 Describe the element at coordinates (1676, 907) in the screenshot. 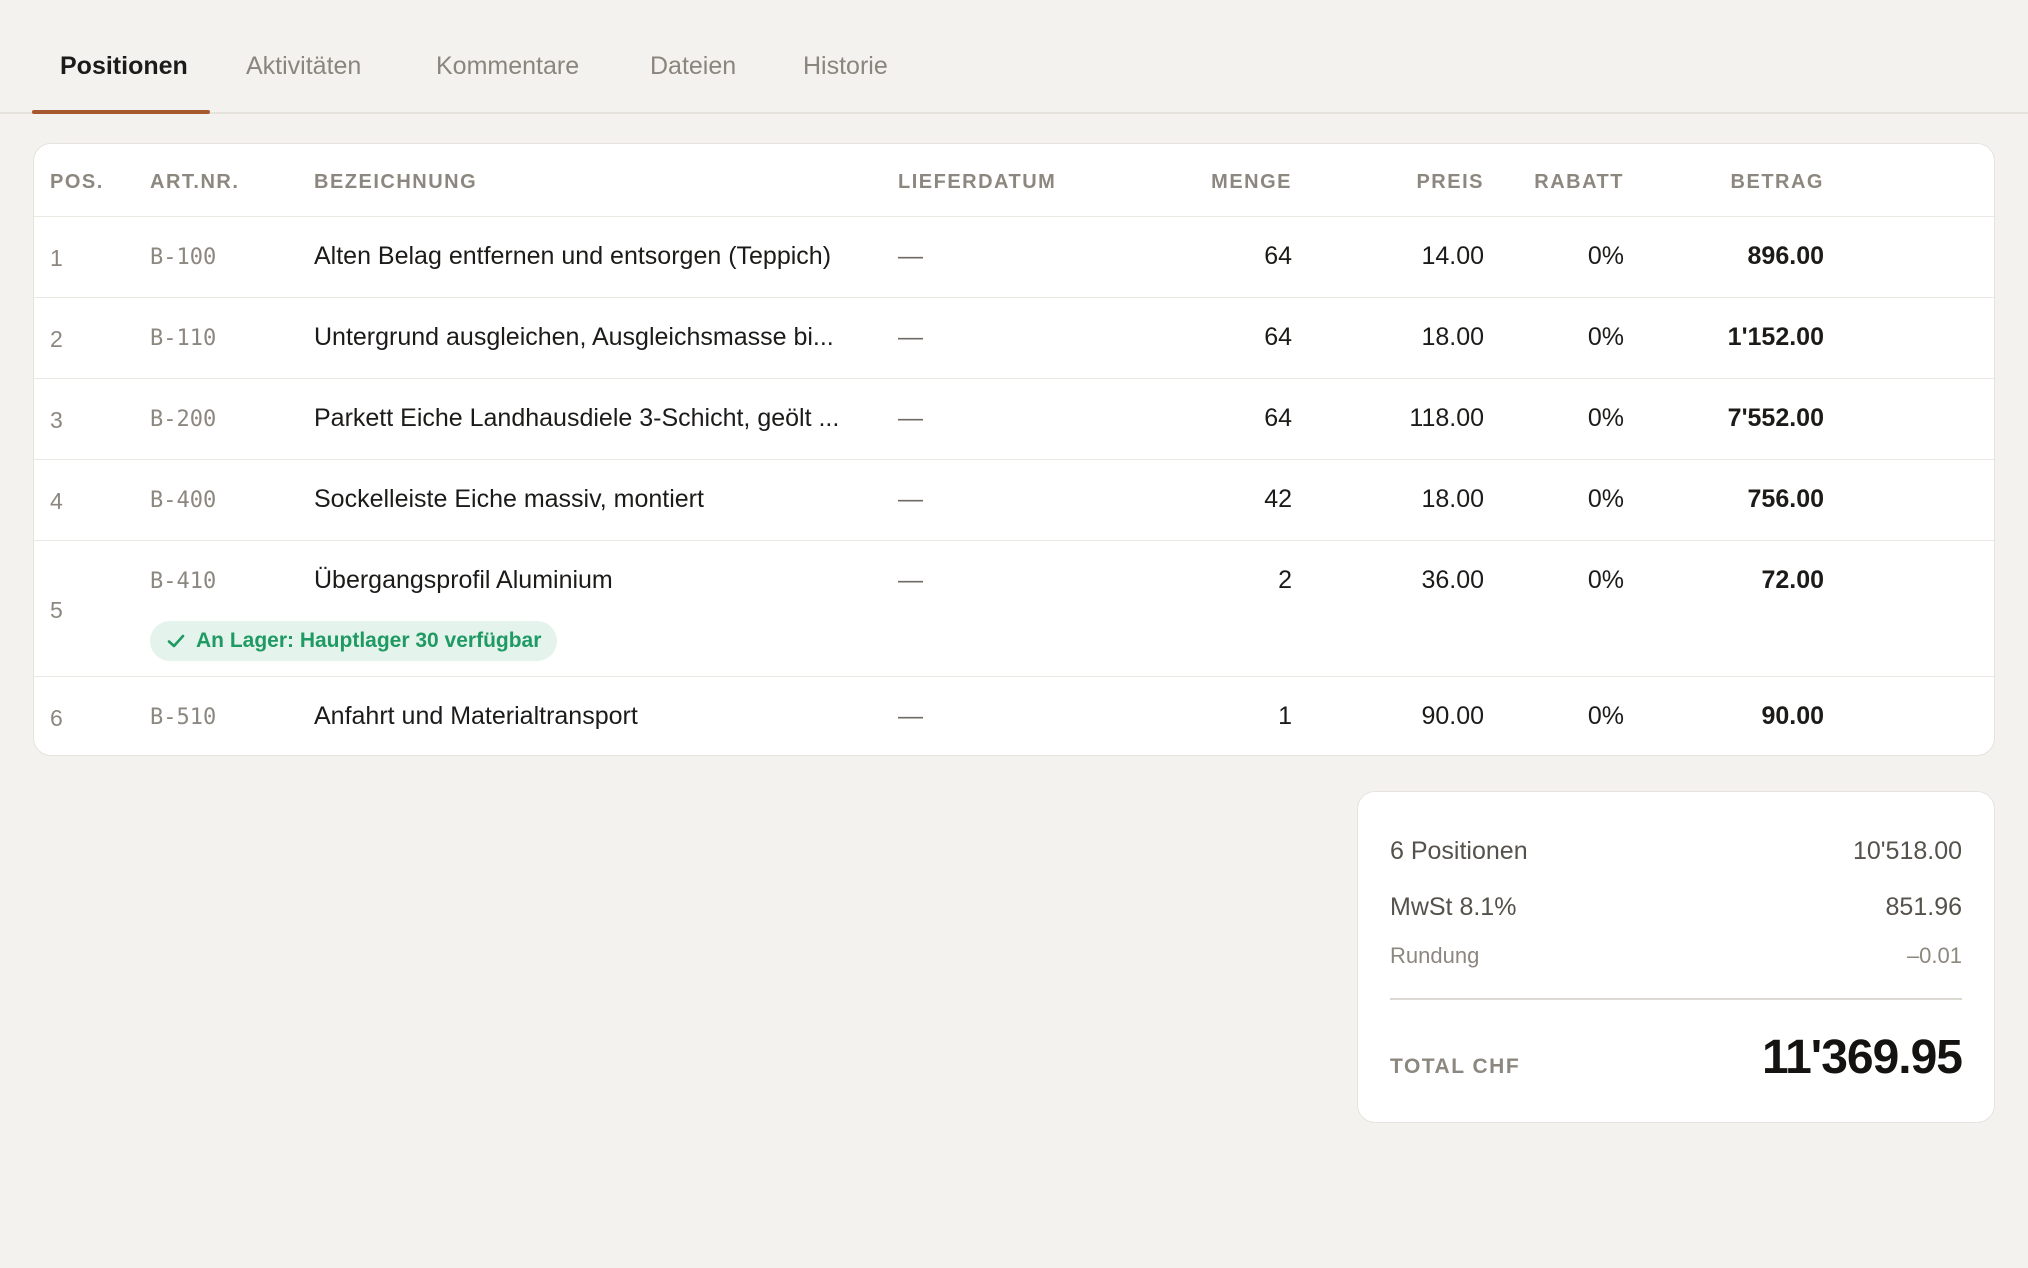

I see `summary-vat-row: MwSt 8.1% 851.96` at that location.